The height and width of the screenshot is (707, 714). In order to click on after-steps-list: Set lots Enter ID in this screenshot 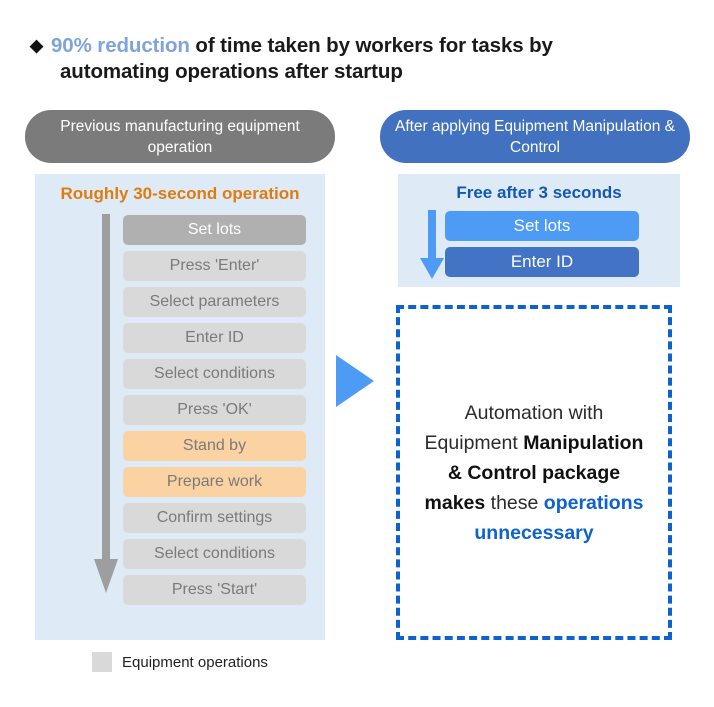, I will do `click(542, 247)`.